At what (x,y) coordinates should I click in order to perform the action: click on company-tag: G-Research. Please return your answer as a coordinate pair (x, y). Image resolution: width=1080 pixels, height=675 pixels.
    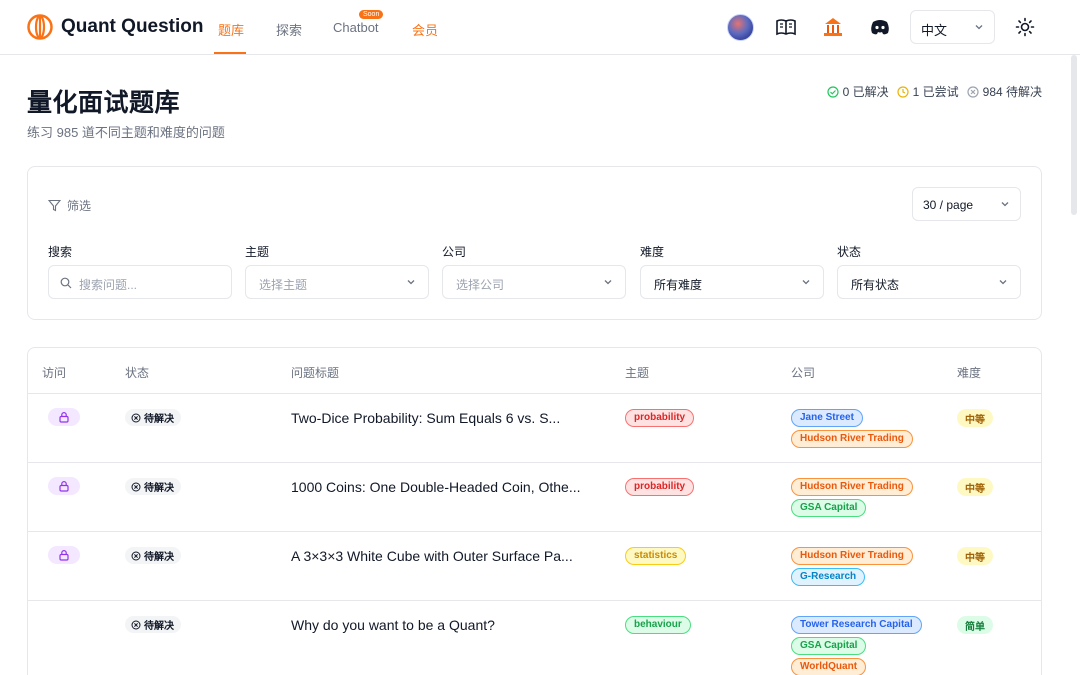
    Looking at the image, I should click on (828, 577).